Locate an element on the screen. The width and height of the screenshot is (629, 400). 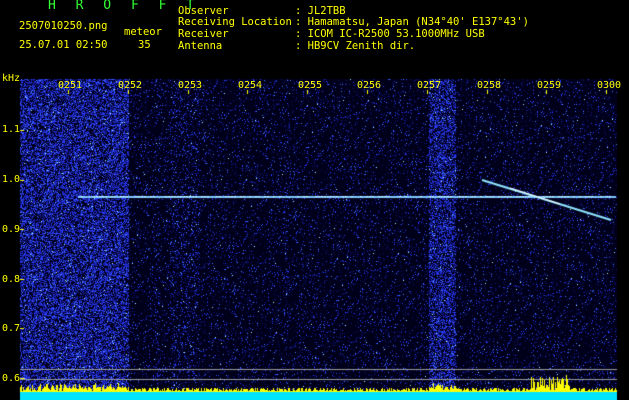
time-tick: 0251 is located at coordinates (70, 85).